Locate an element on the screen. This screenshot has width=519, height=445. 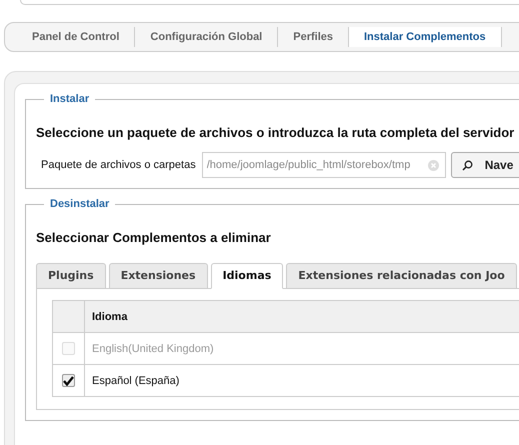
section-heading: Seleccionar Complementos a eliminar is located at coordinates (154, 237).